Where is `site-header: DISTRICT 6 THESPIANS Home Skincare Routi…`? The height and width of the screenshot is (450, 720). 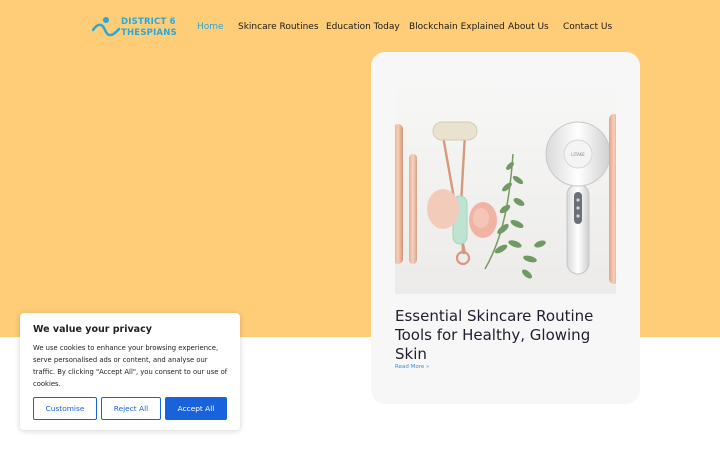
site-header: DISTRICT 6 THESPIANS Home Skincare Routi… is located at coordinates (360, 27).